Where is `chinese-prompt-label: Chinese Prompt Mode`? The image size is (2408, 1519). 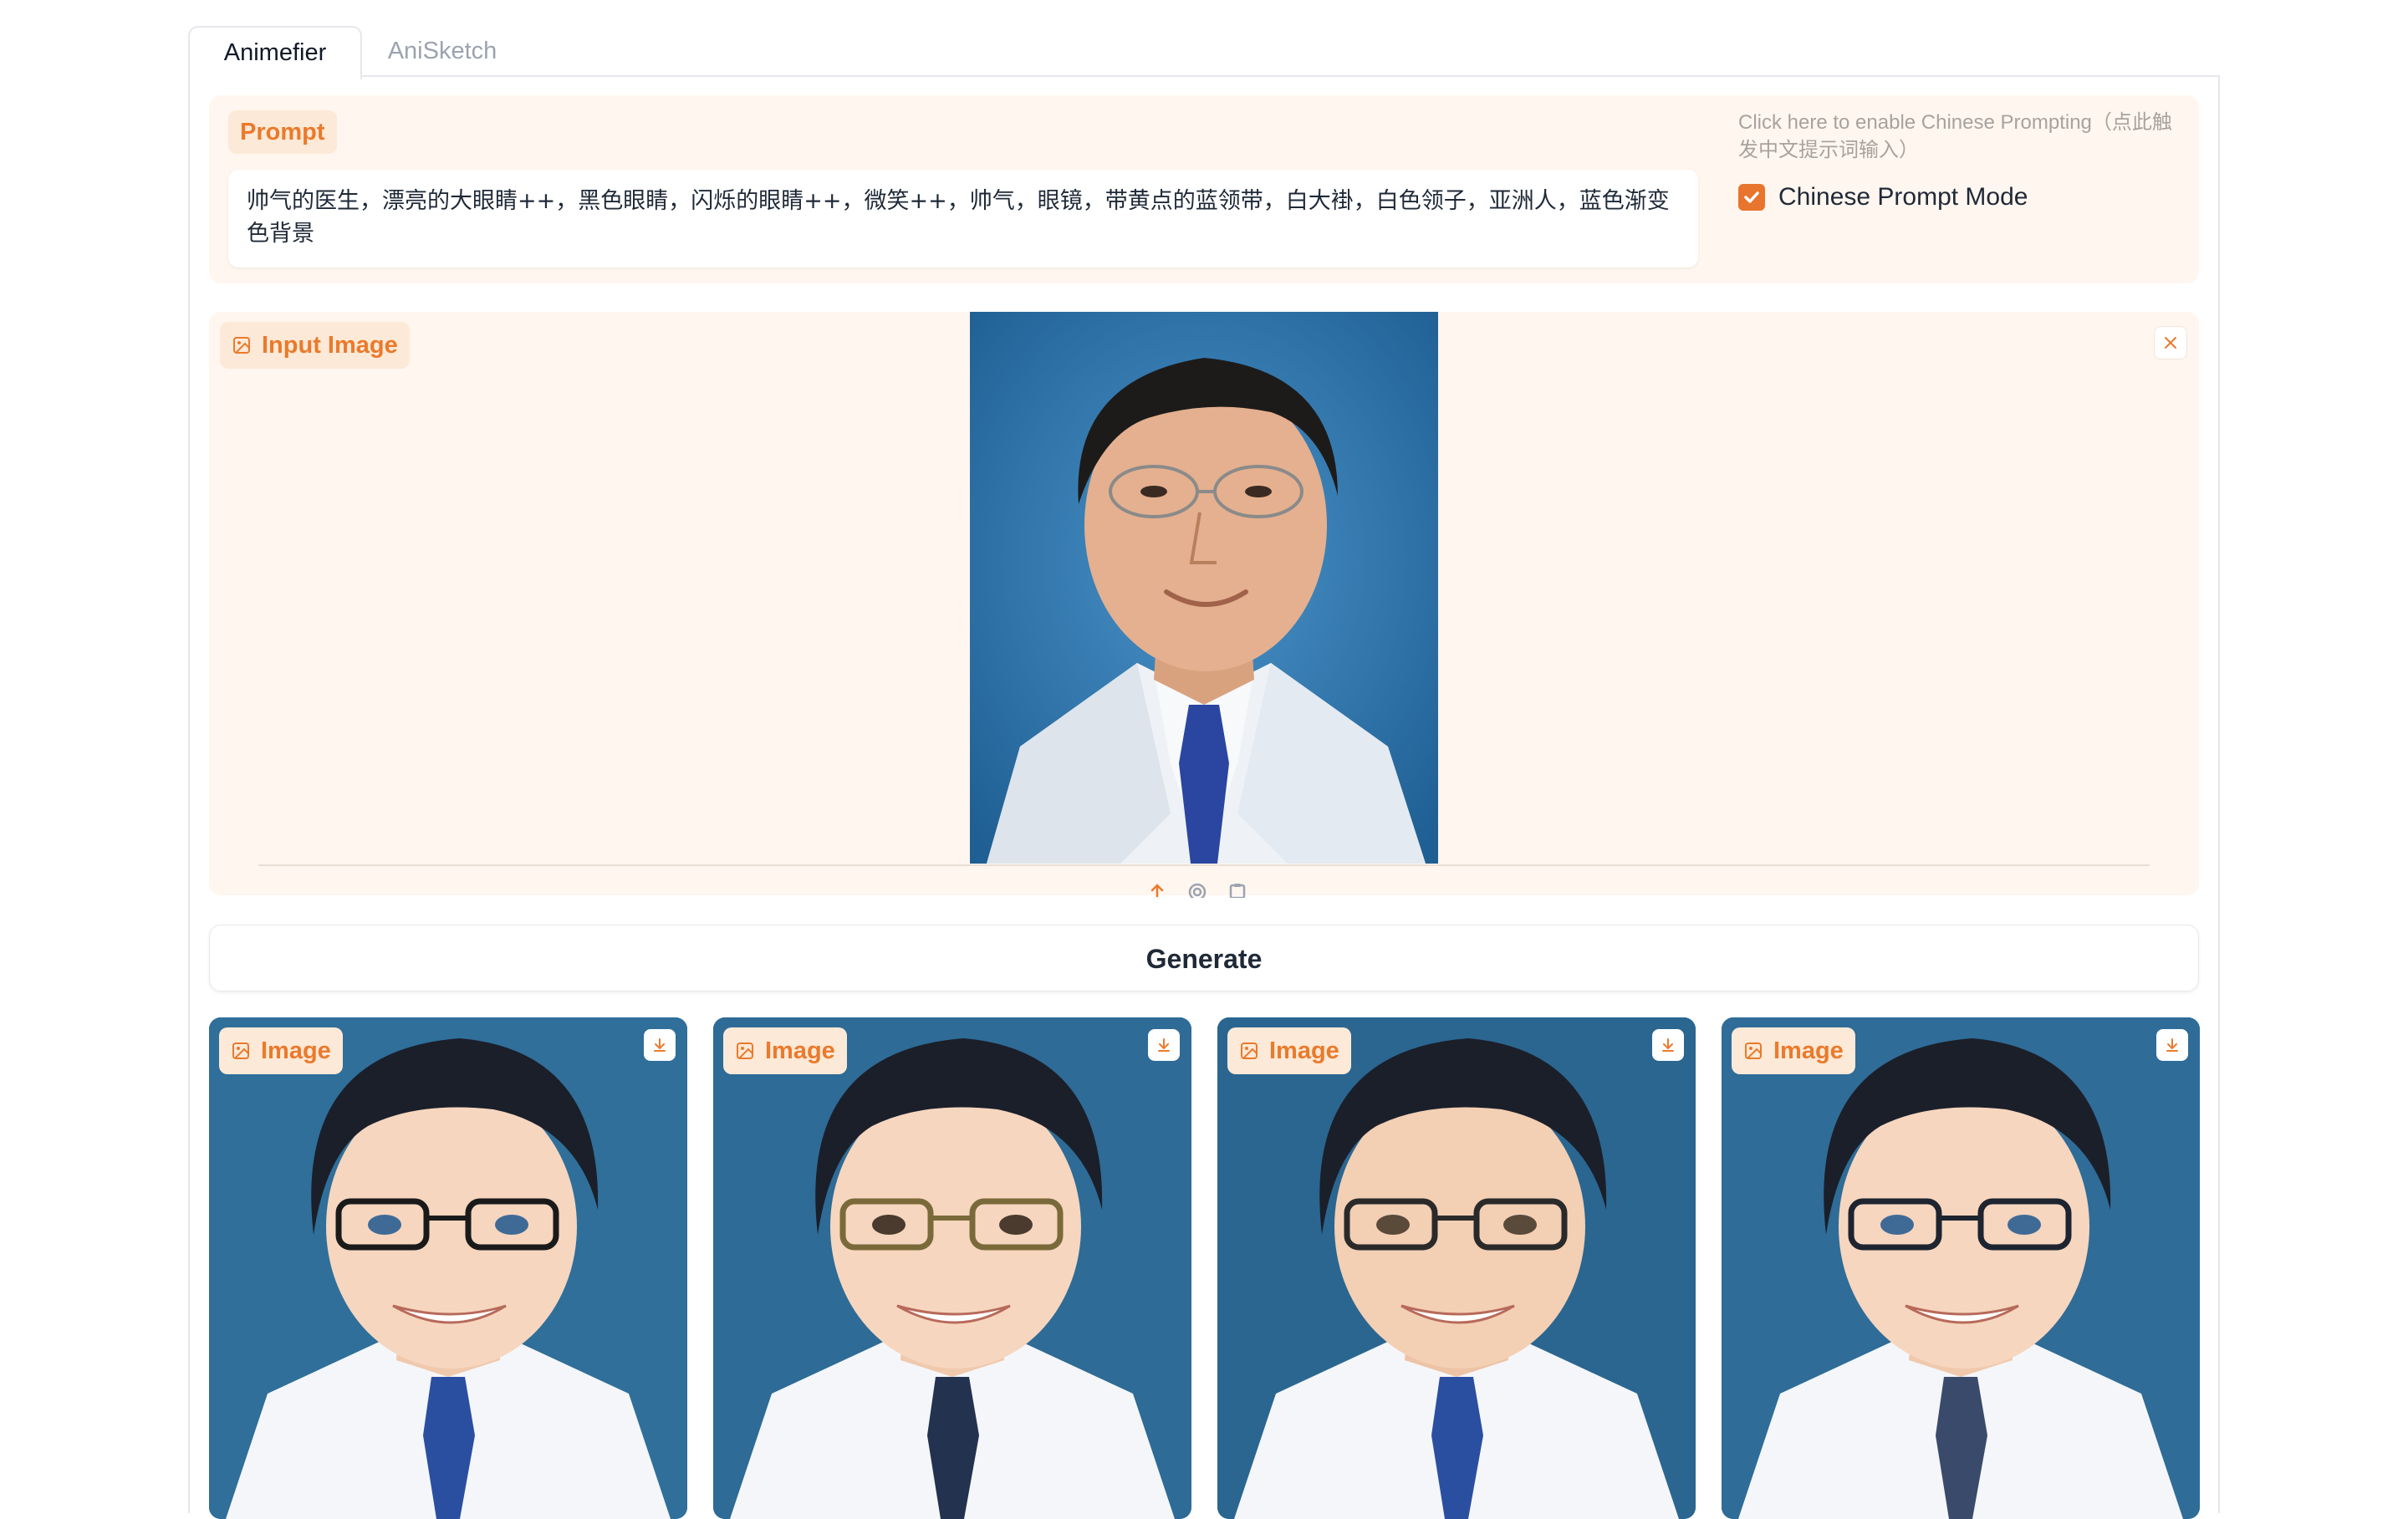 chinese-prompt-label: Chinese Prompt Mode is located at coordinates (1903, 197).